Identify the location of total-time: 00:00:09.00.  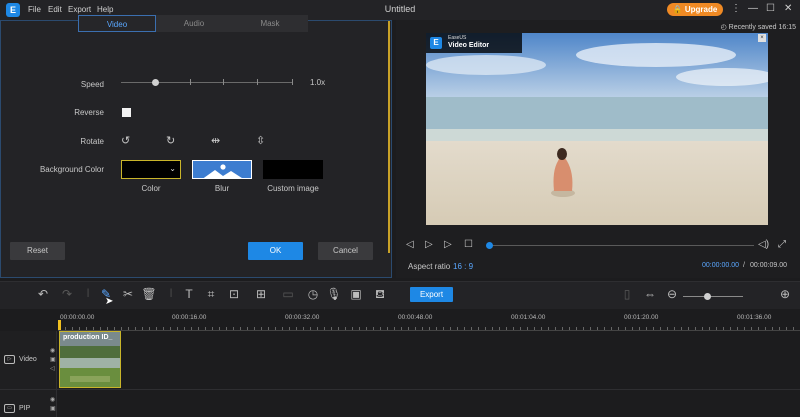
(768, 265).